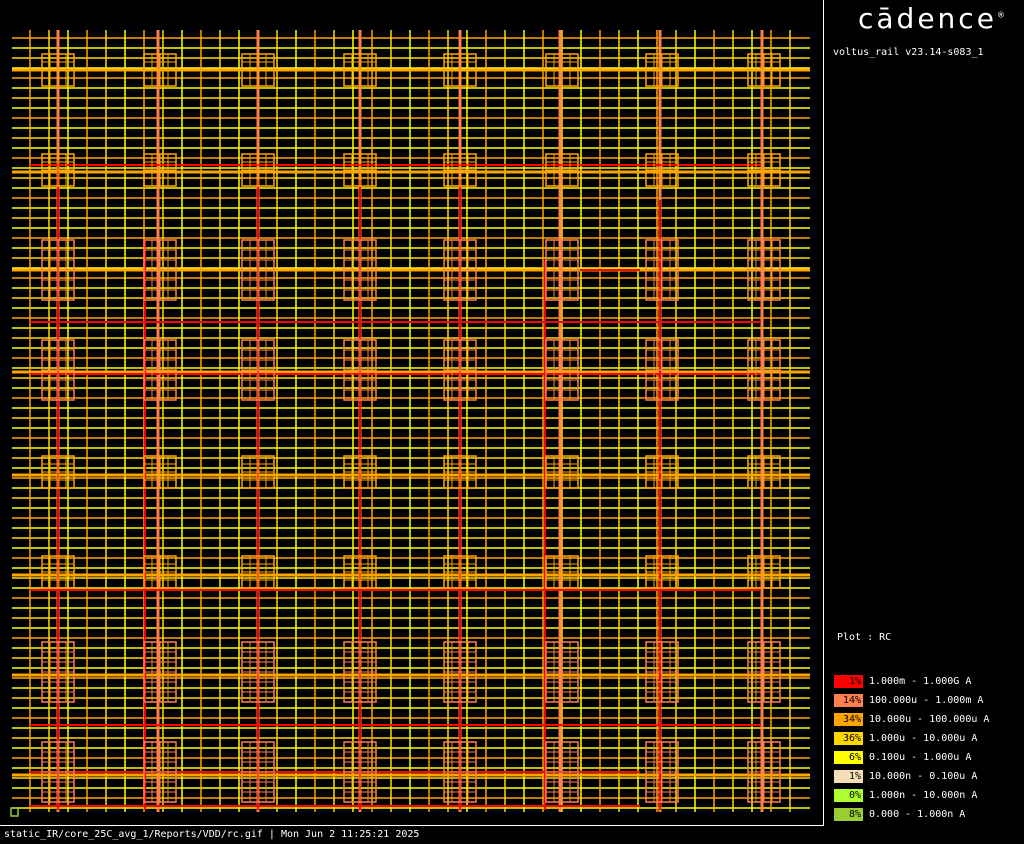  I want to click on legend-swatch: 0%, so click(848, 795).